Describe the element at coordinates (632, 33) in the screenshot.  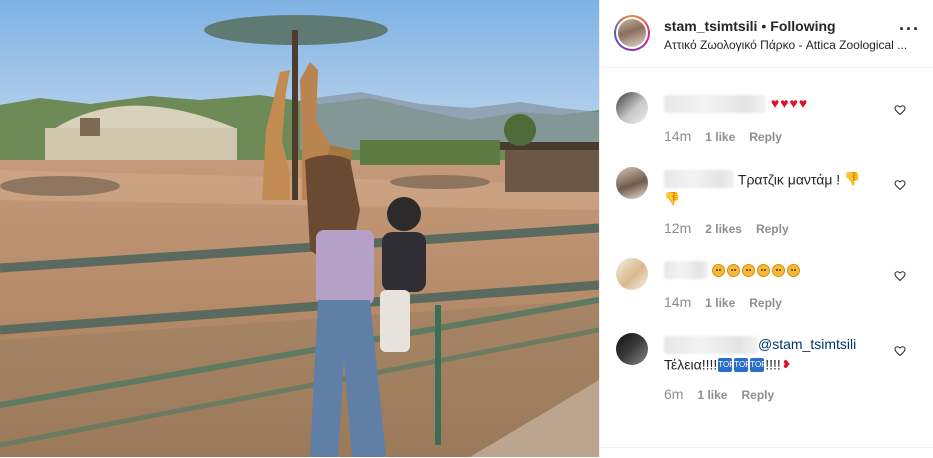
I see `author-avatar` at that location.